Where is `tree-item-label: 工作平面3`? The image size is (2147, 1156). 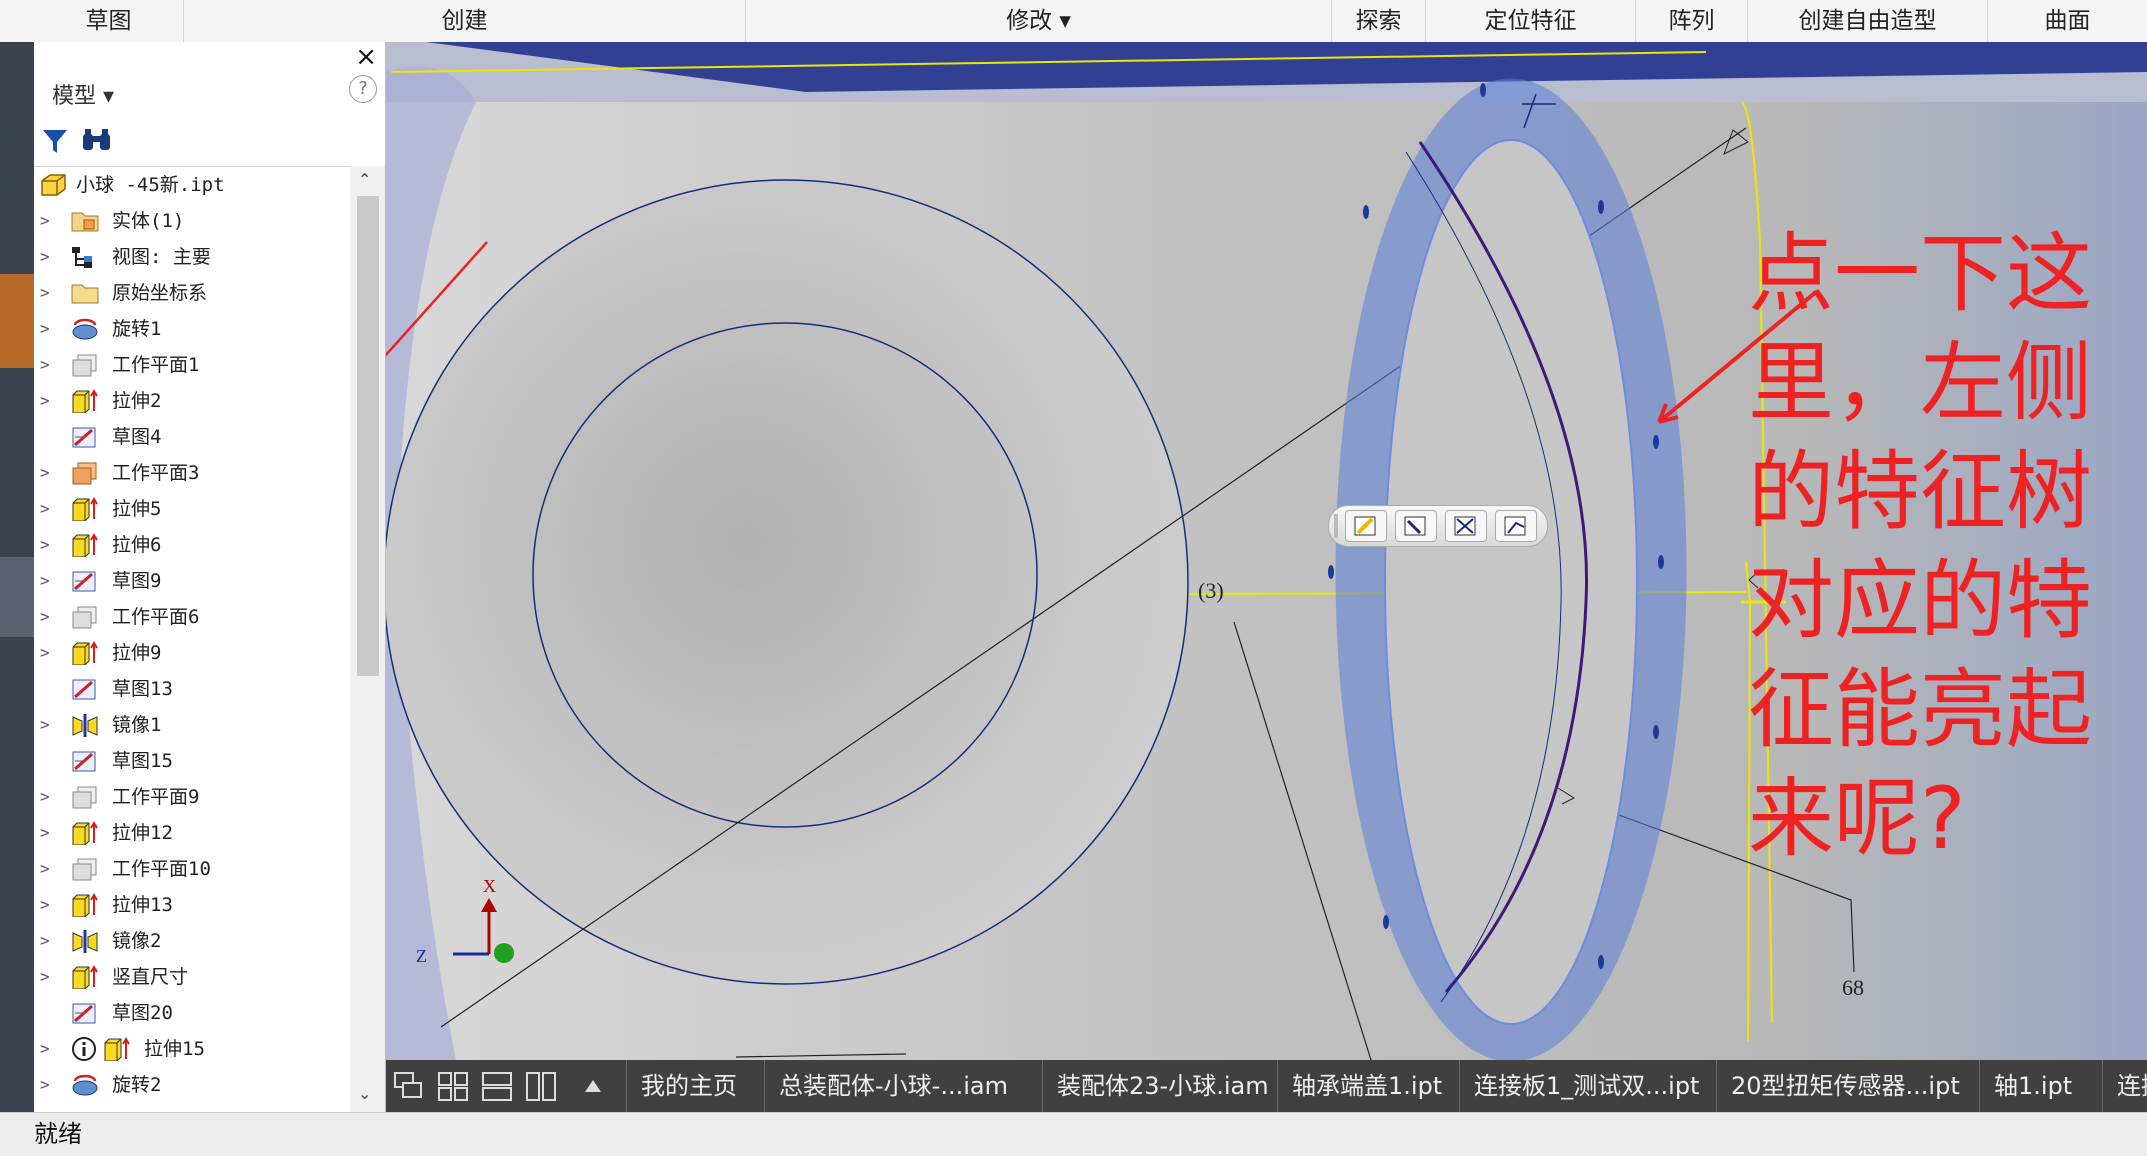
tree-item-label: 工作平面3 is located at coordinates (156, 473).